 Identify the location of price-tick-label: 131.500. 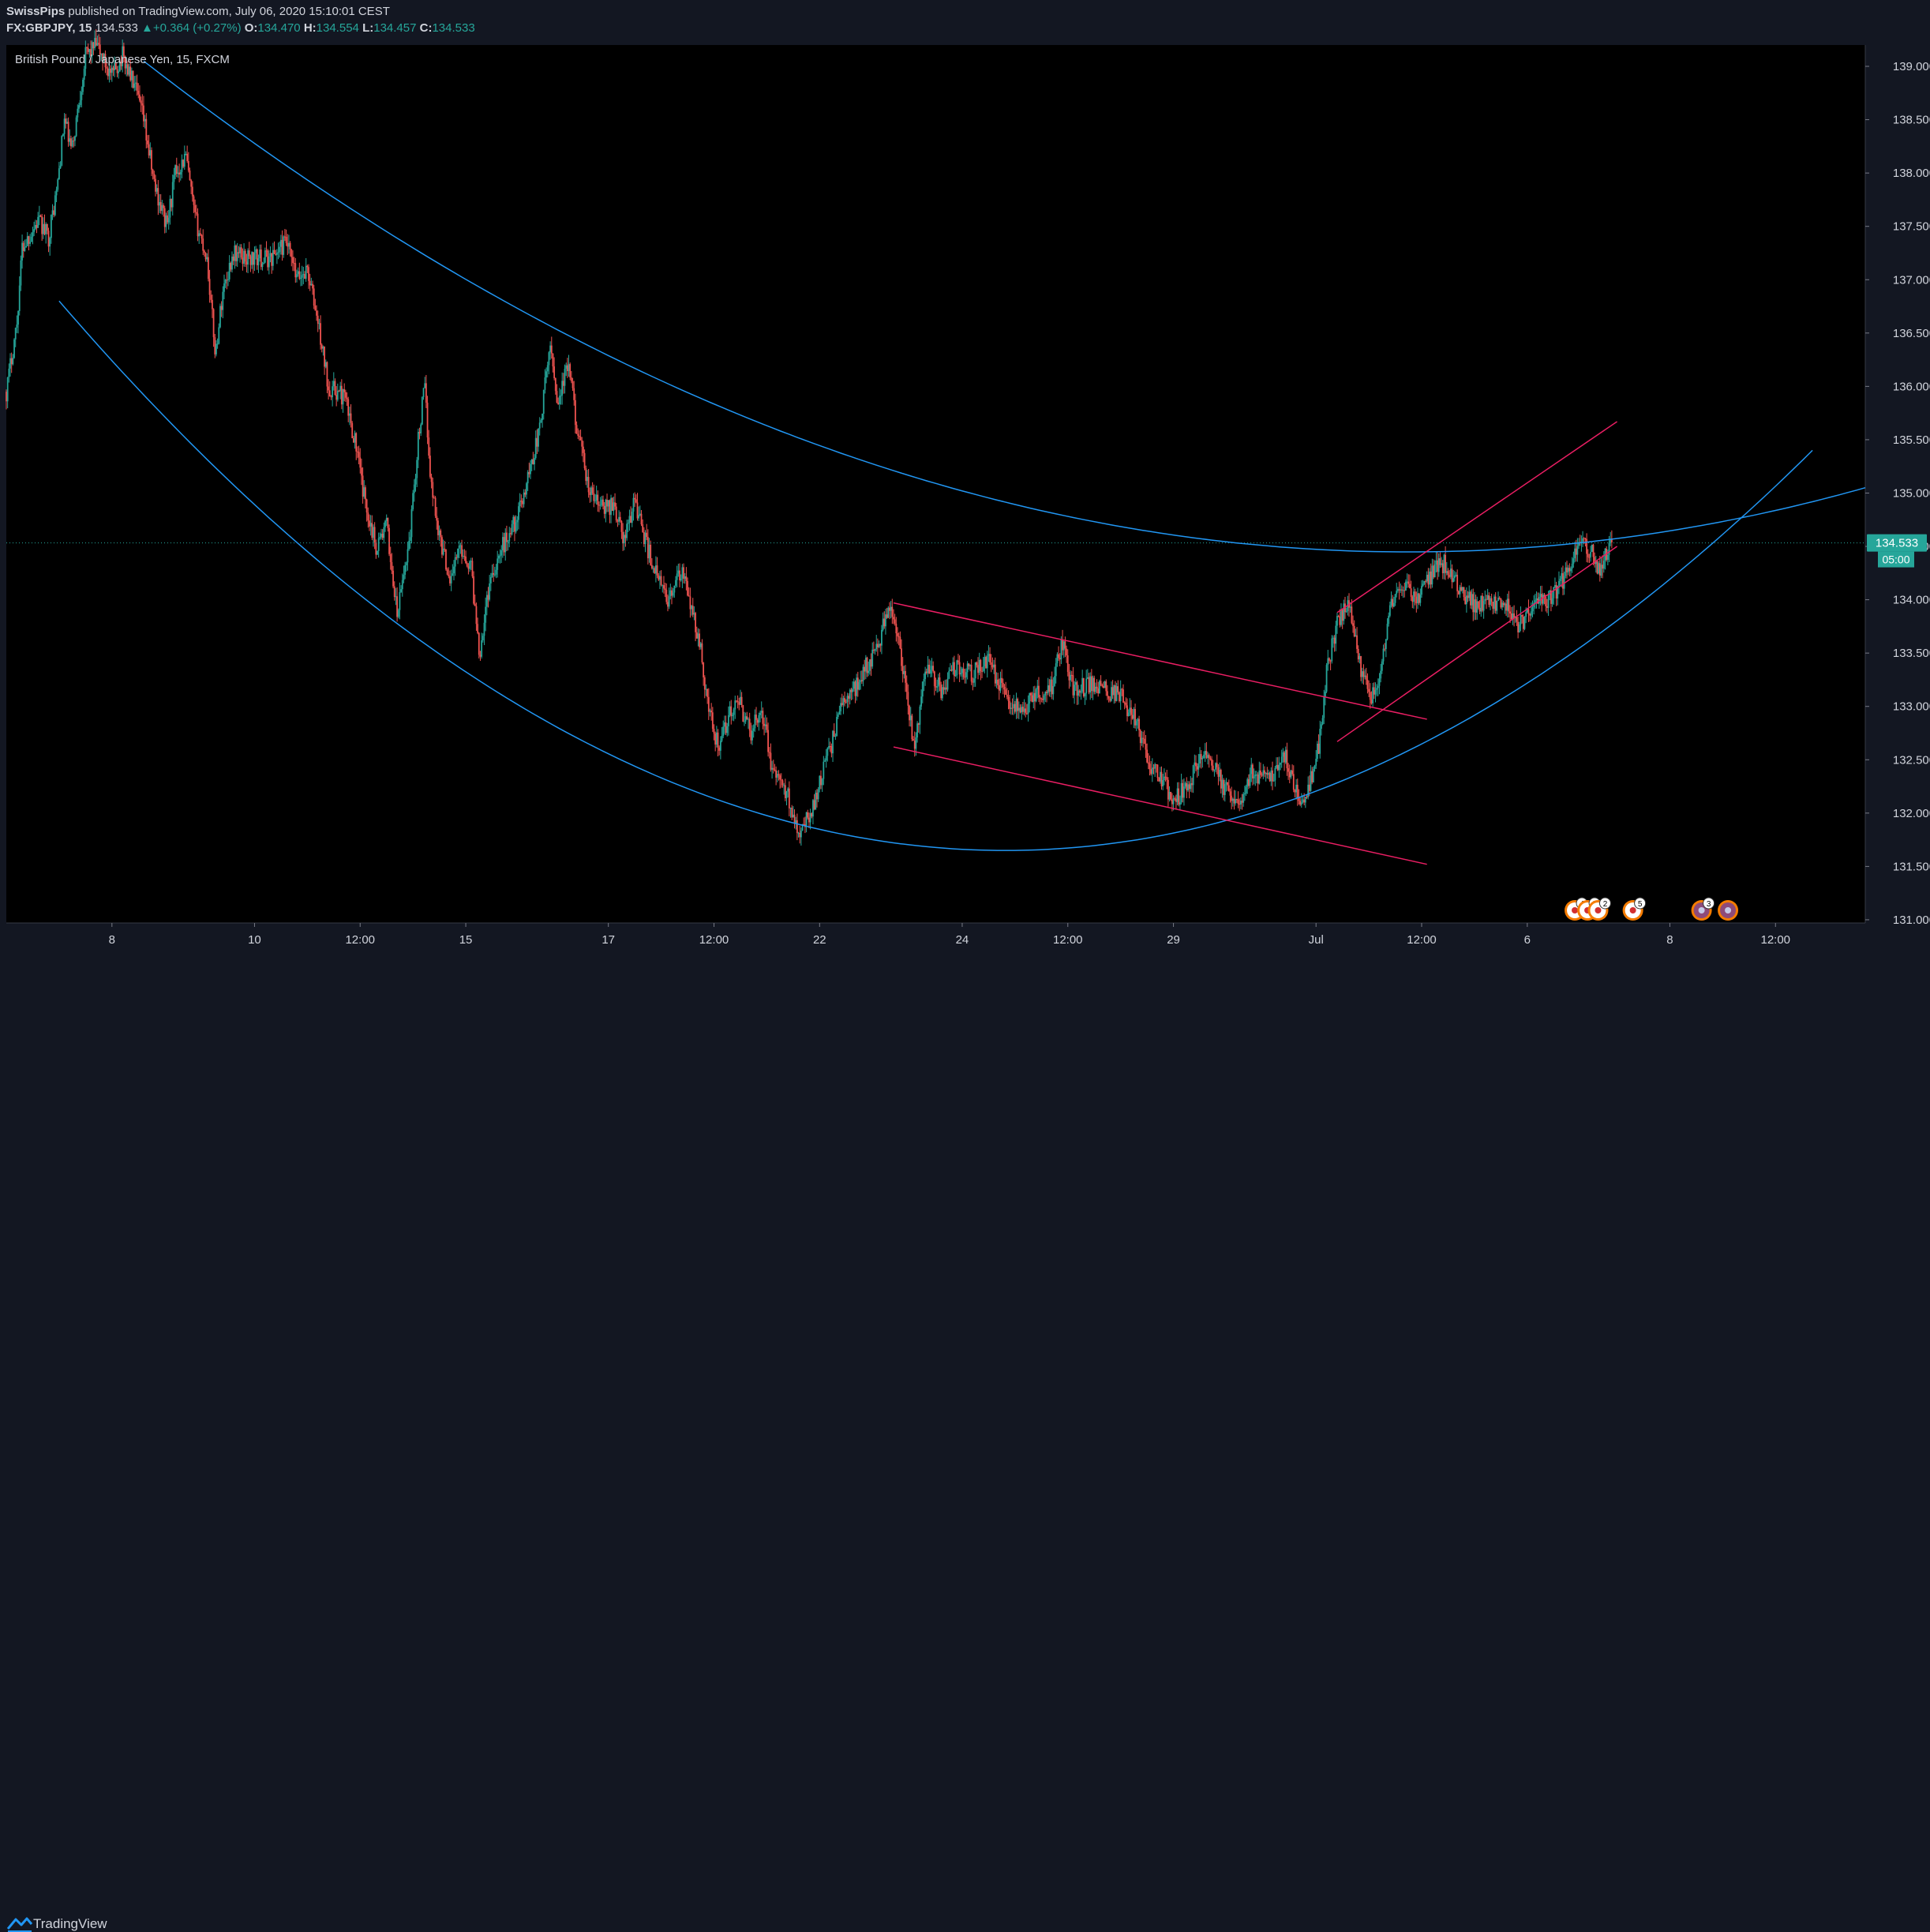
(1912, 866).